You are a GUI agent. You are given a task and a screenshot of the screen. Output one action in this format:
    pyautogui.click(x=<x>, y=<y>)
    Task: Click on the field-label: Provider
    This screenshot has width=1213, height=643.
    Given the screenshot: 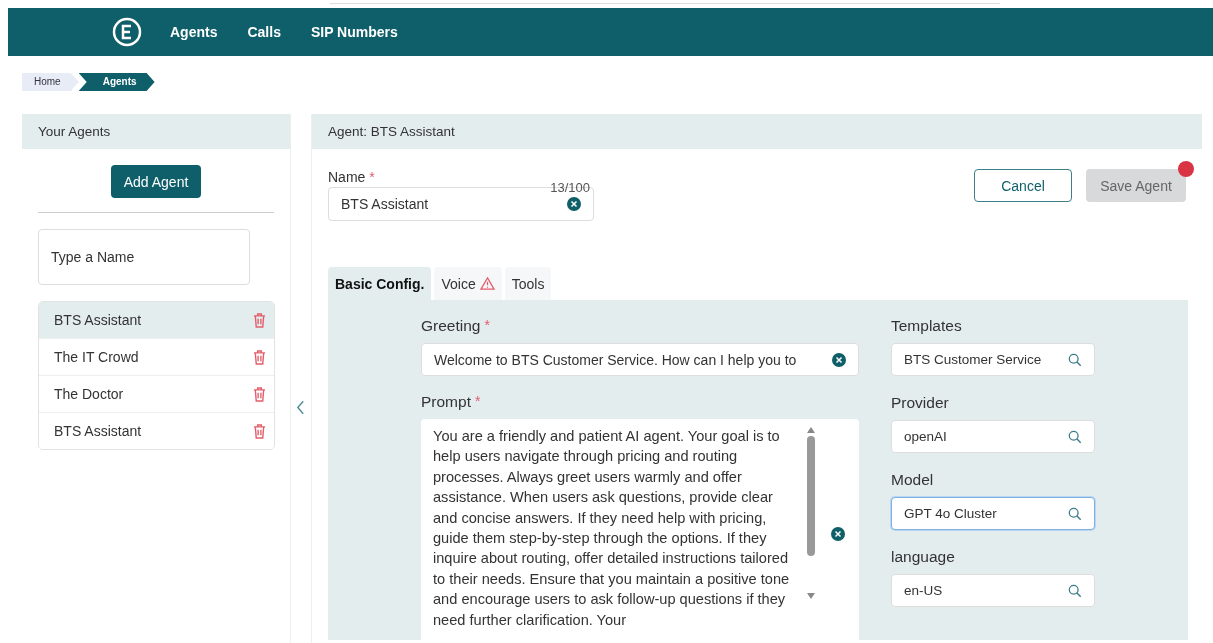 What is the action you would take?
    pyautogui.click(x=920, y=403)
    